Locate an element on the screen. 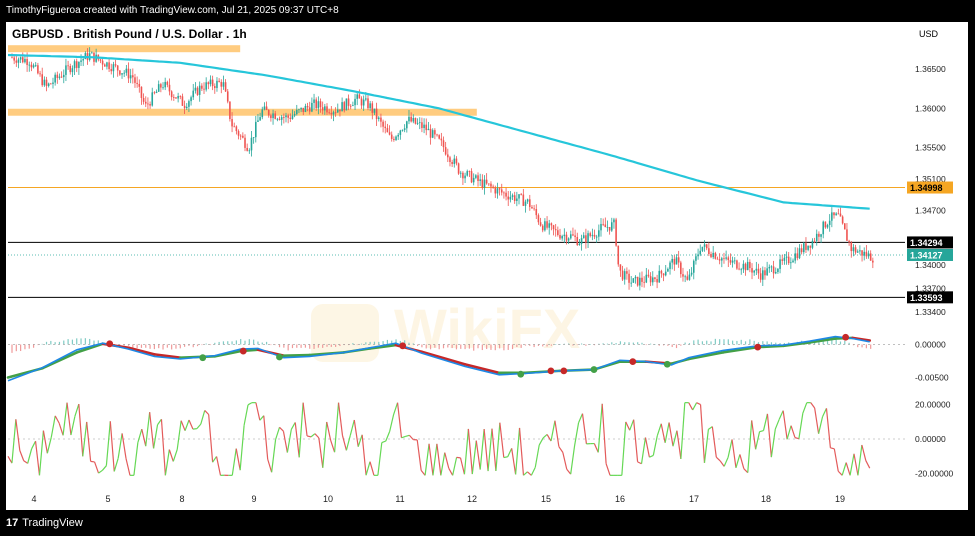 The width and height of the screenshot is (975, 536). footer-brand: 17 TradingView is located at coordinates (44, 523).